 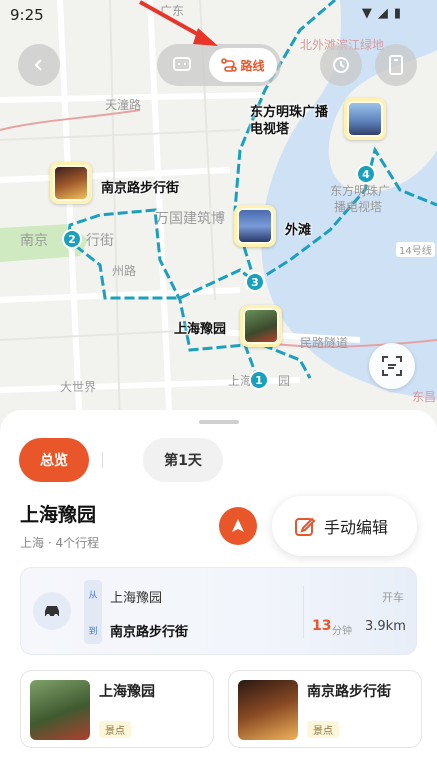 What do you see at coordinates (360, 191) in the screenshot?
I see `map-label-oriental-pearl: 东方明珠广` at bounding box center [360, 191].